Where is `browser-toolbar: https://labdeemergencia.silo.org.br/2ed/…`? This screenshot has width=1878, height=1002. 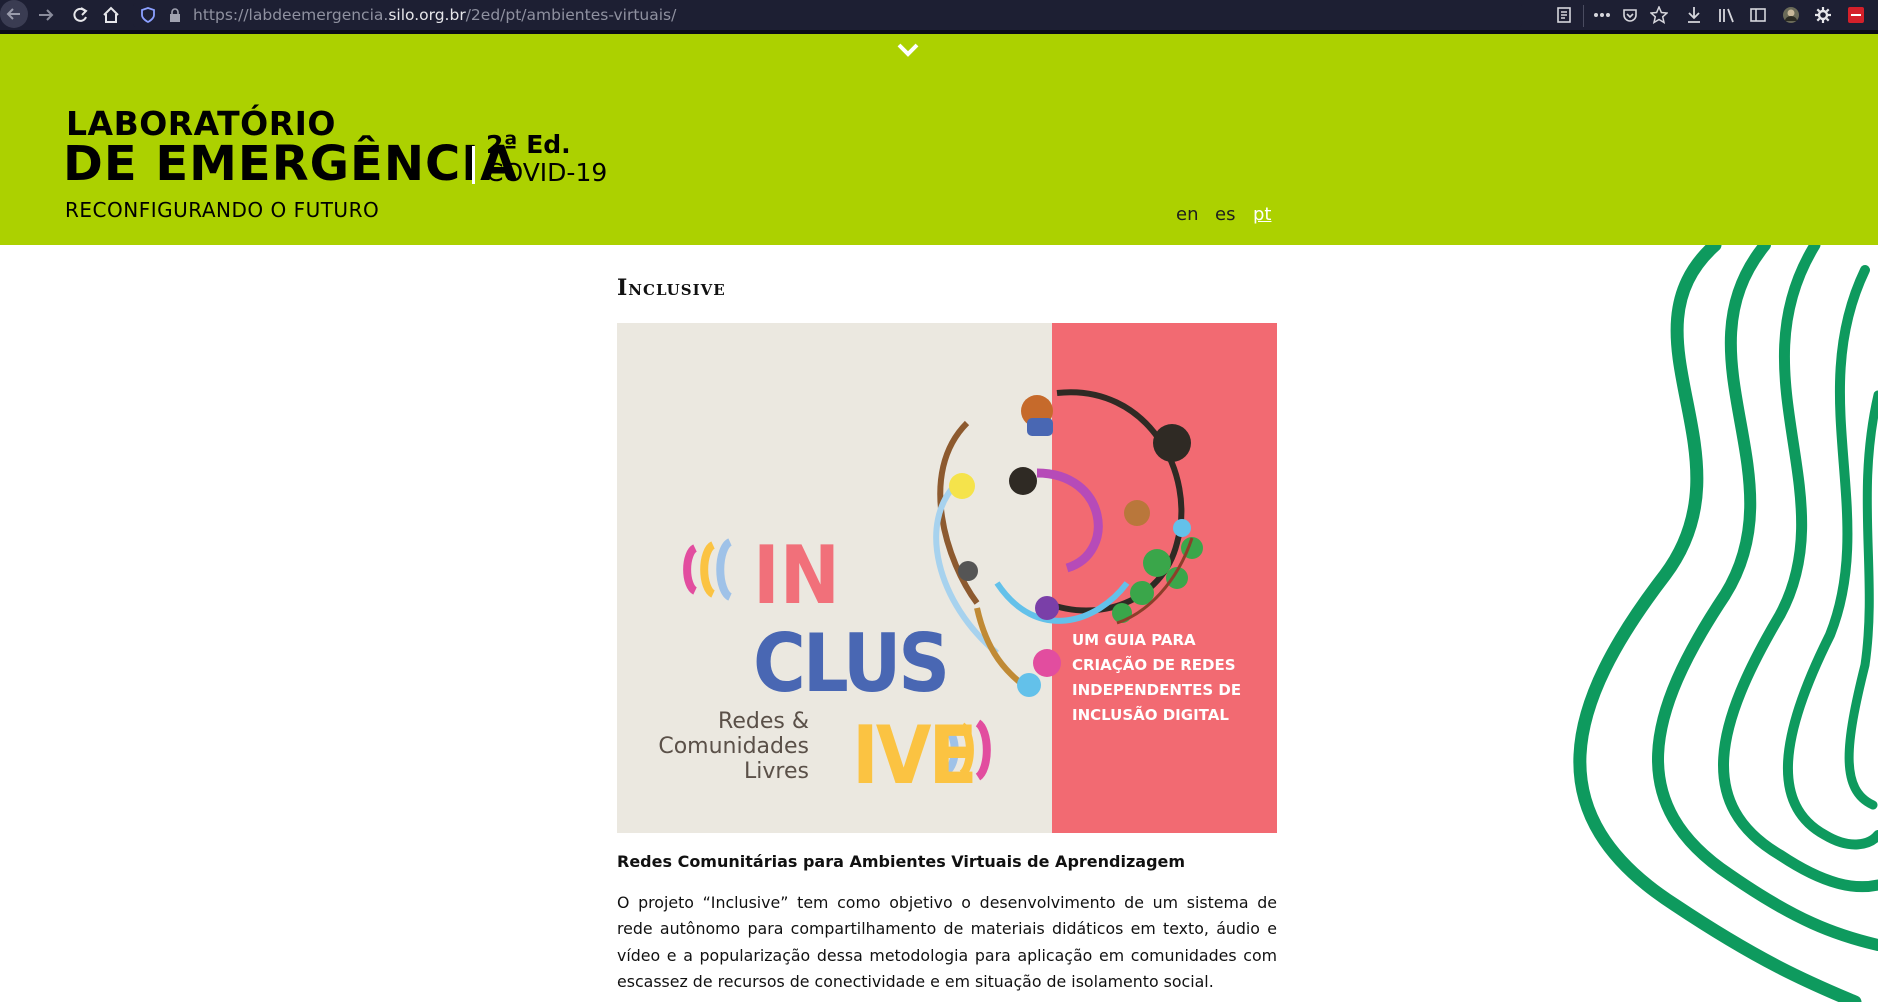
browser-toolbar: https://labdeemergencia.silo.org.br/2ed/… is located at coordinates (939, 17).